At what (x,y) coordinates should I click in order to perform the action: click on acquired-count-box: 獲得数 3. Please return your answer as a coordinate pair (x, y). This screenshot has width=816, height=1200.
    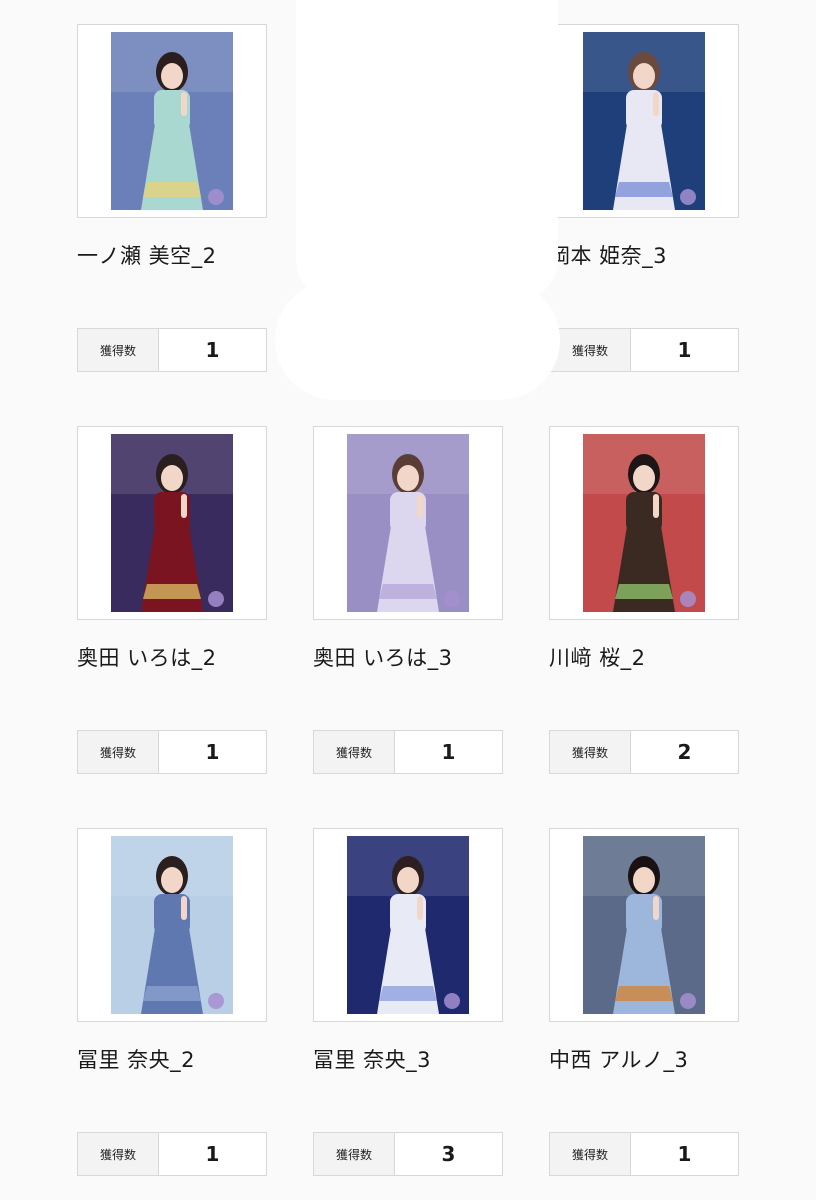
    Looking at the image, I should click on (408, 1154).